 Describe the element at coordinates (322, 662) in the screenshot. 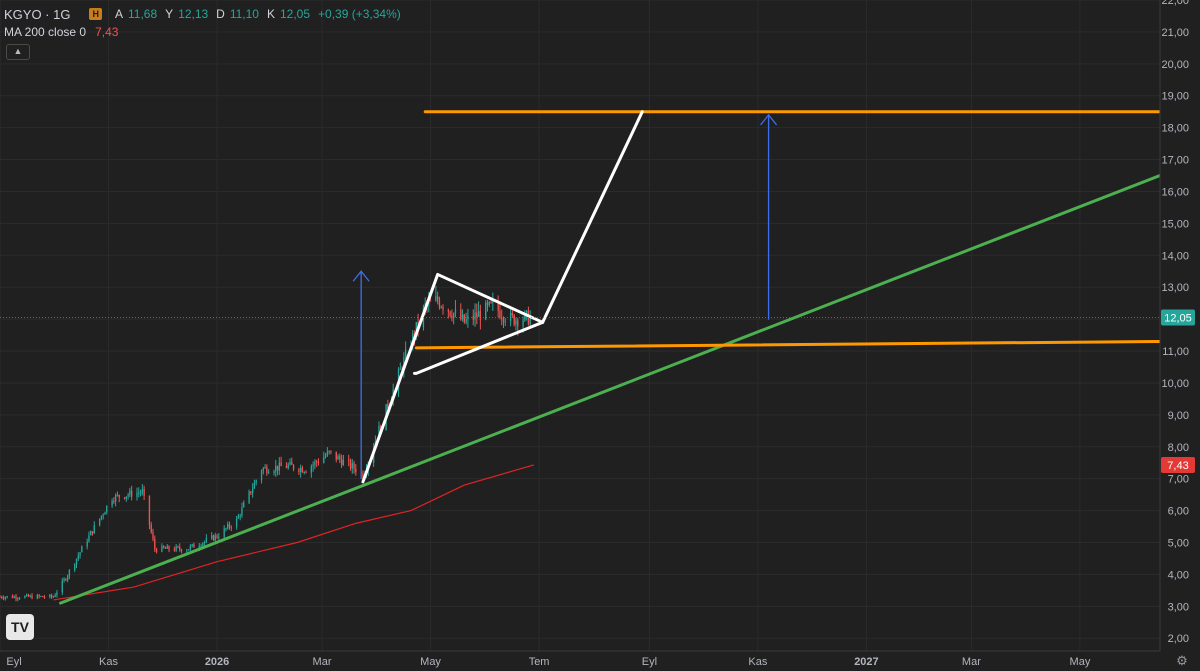

I see `x-tick-label: Mar` at that location.